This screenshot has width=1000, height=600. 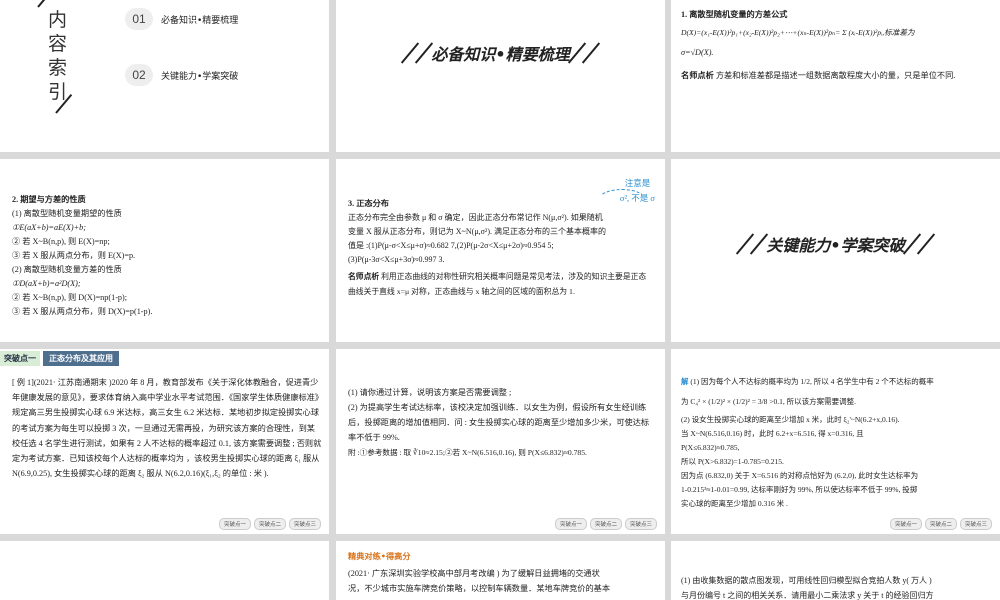 I want to click on property-line: ①E(aX+b)=aE(X)+b;, so click(x=49, y=227).